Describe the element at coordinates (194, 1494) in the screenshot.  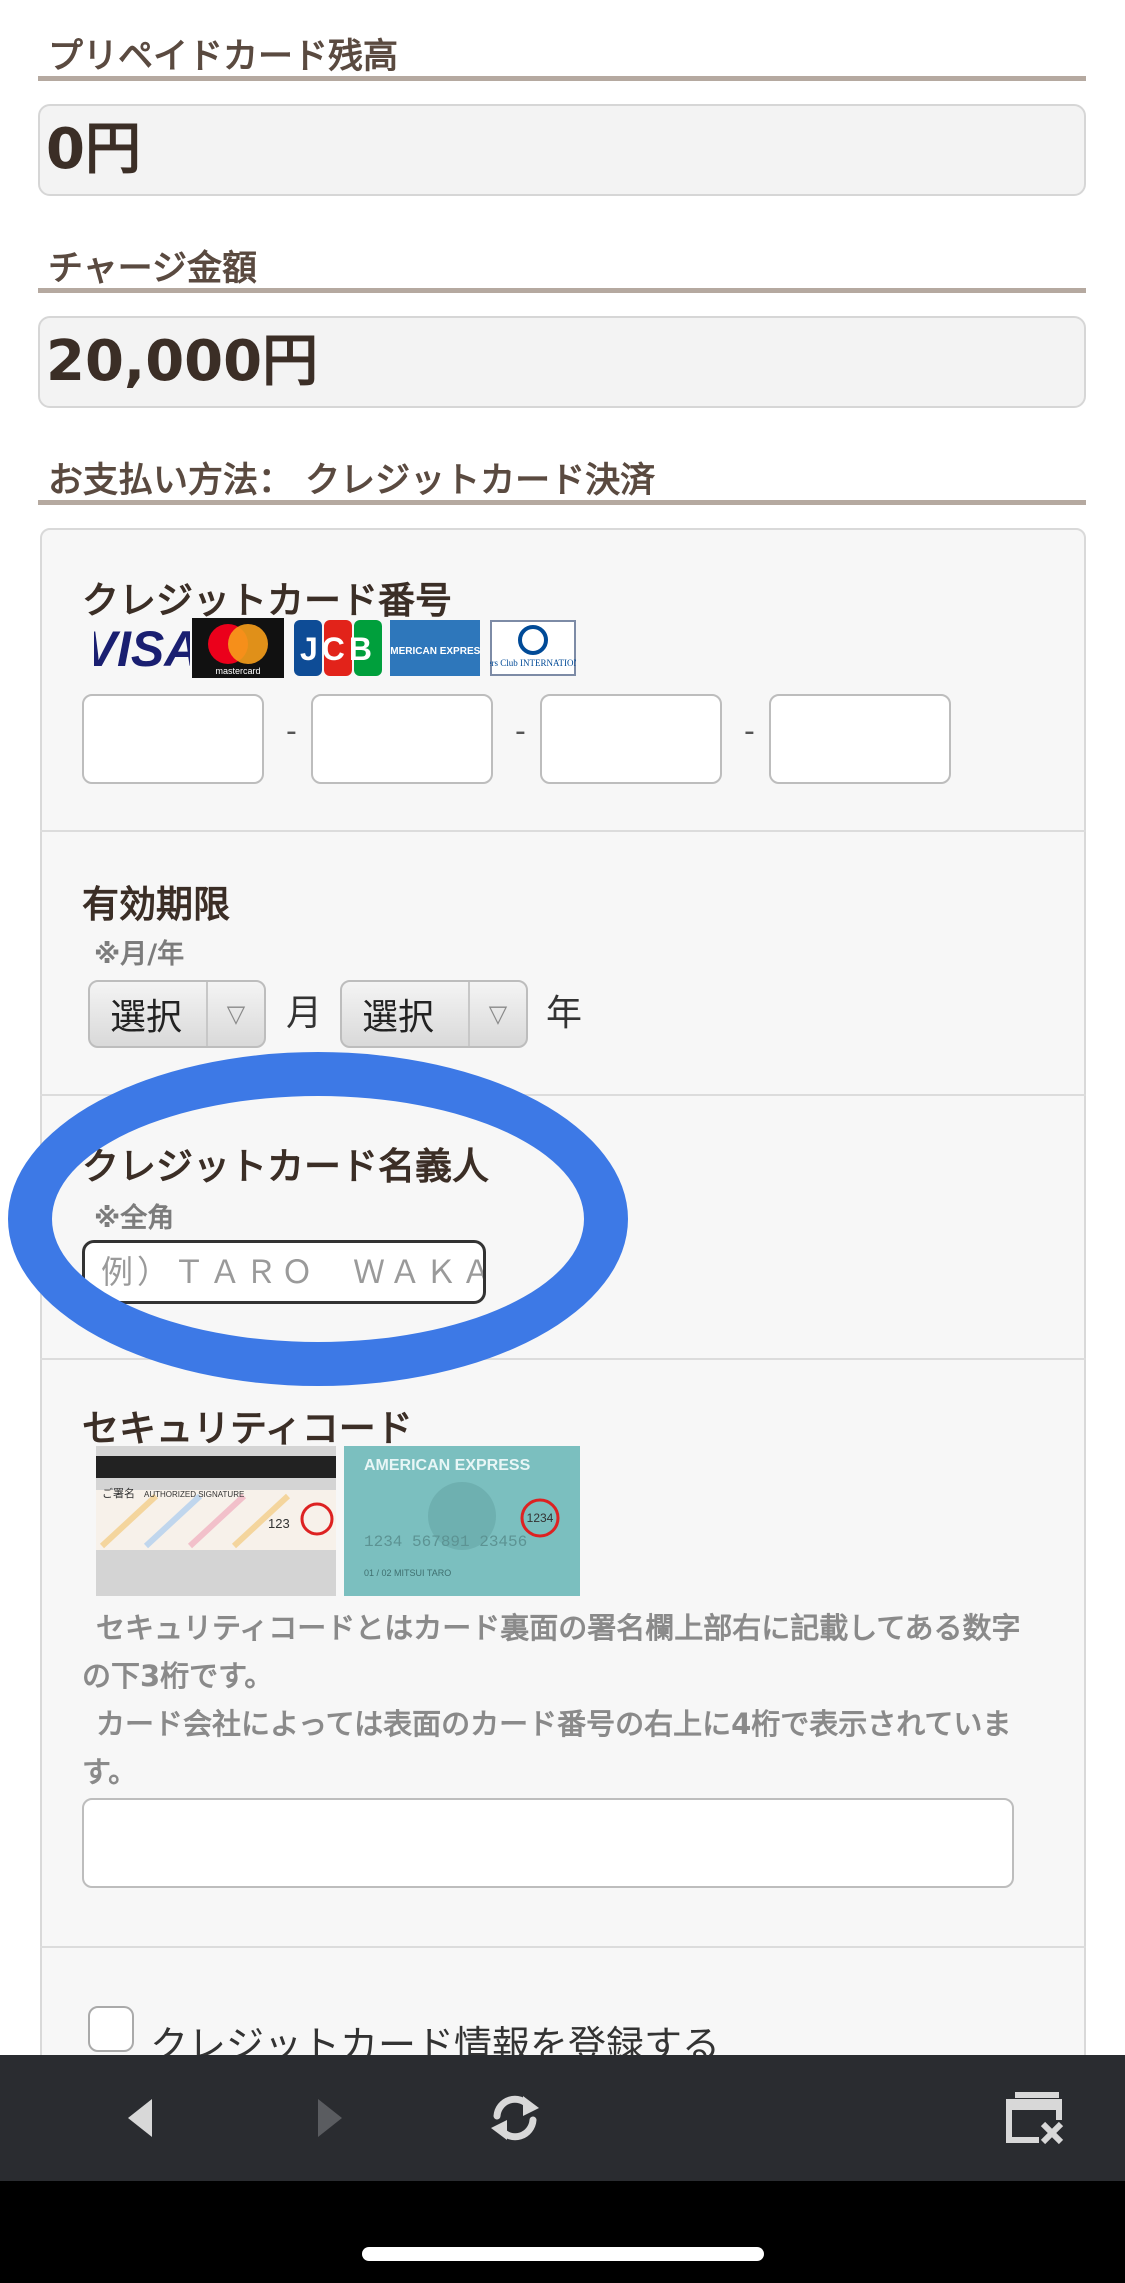
I see `signature-field-caption: AUTHORIZED SIGNATURE` at that location.